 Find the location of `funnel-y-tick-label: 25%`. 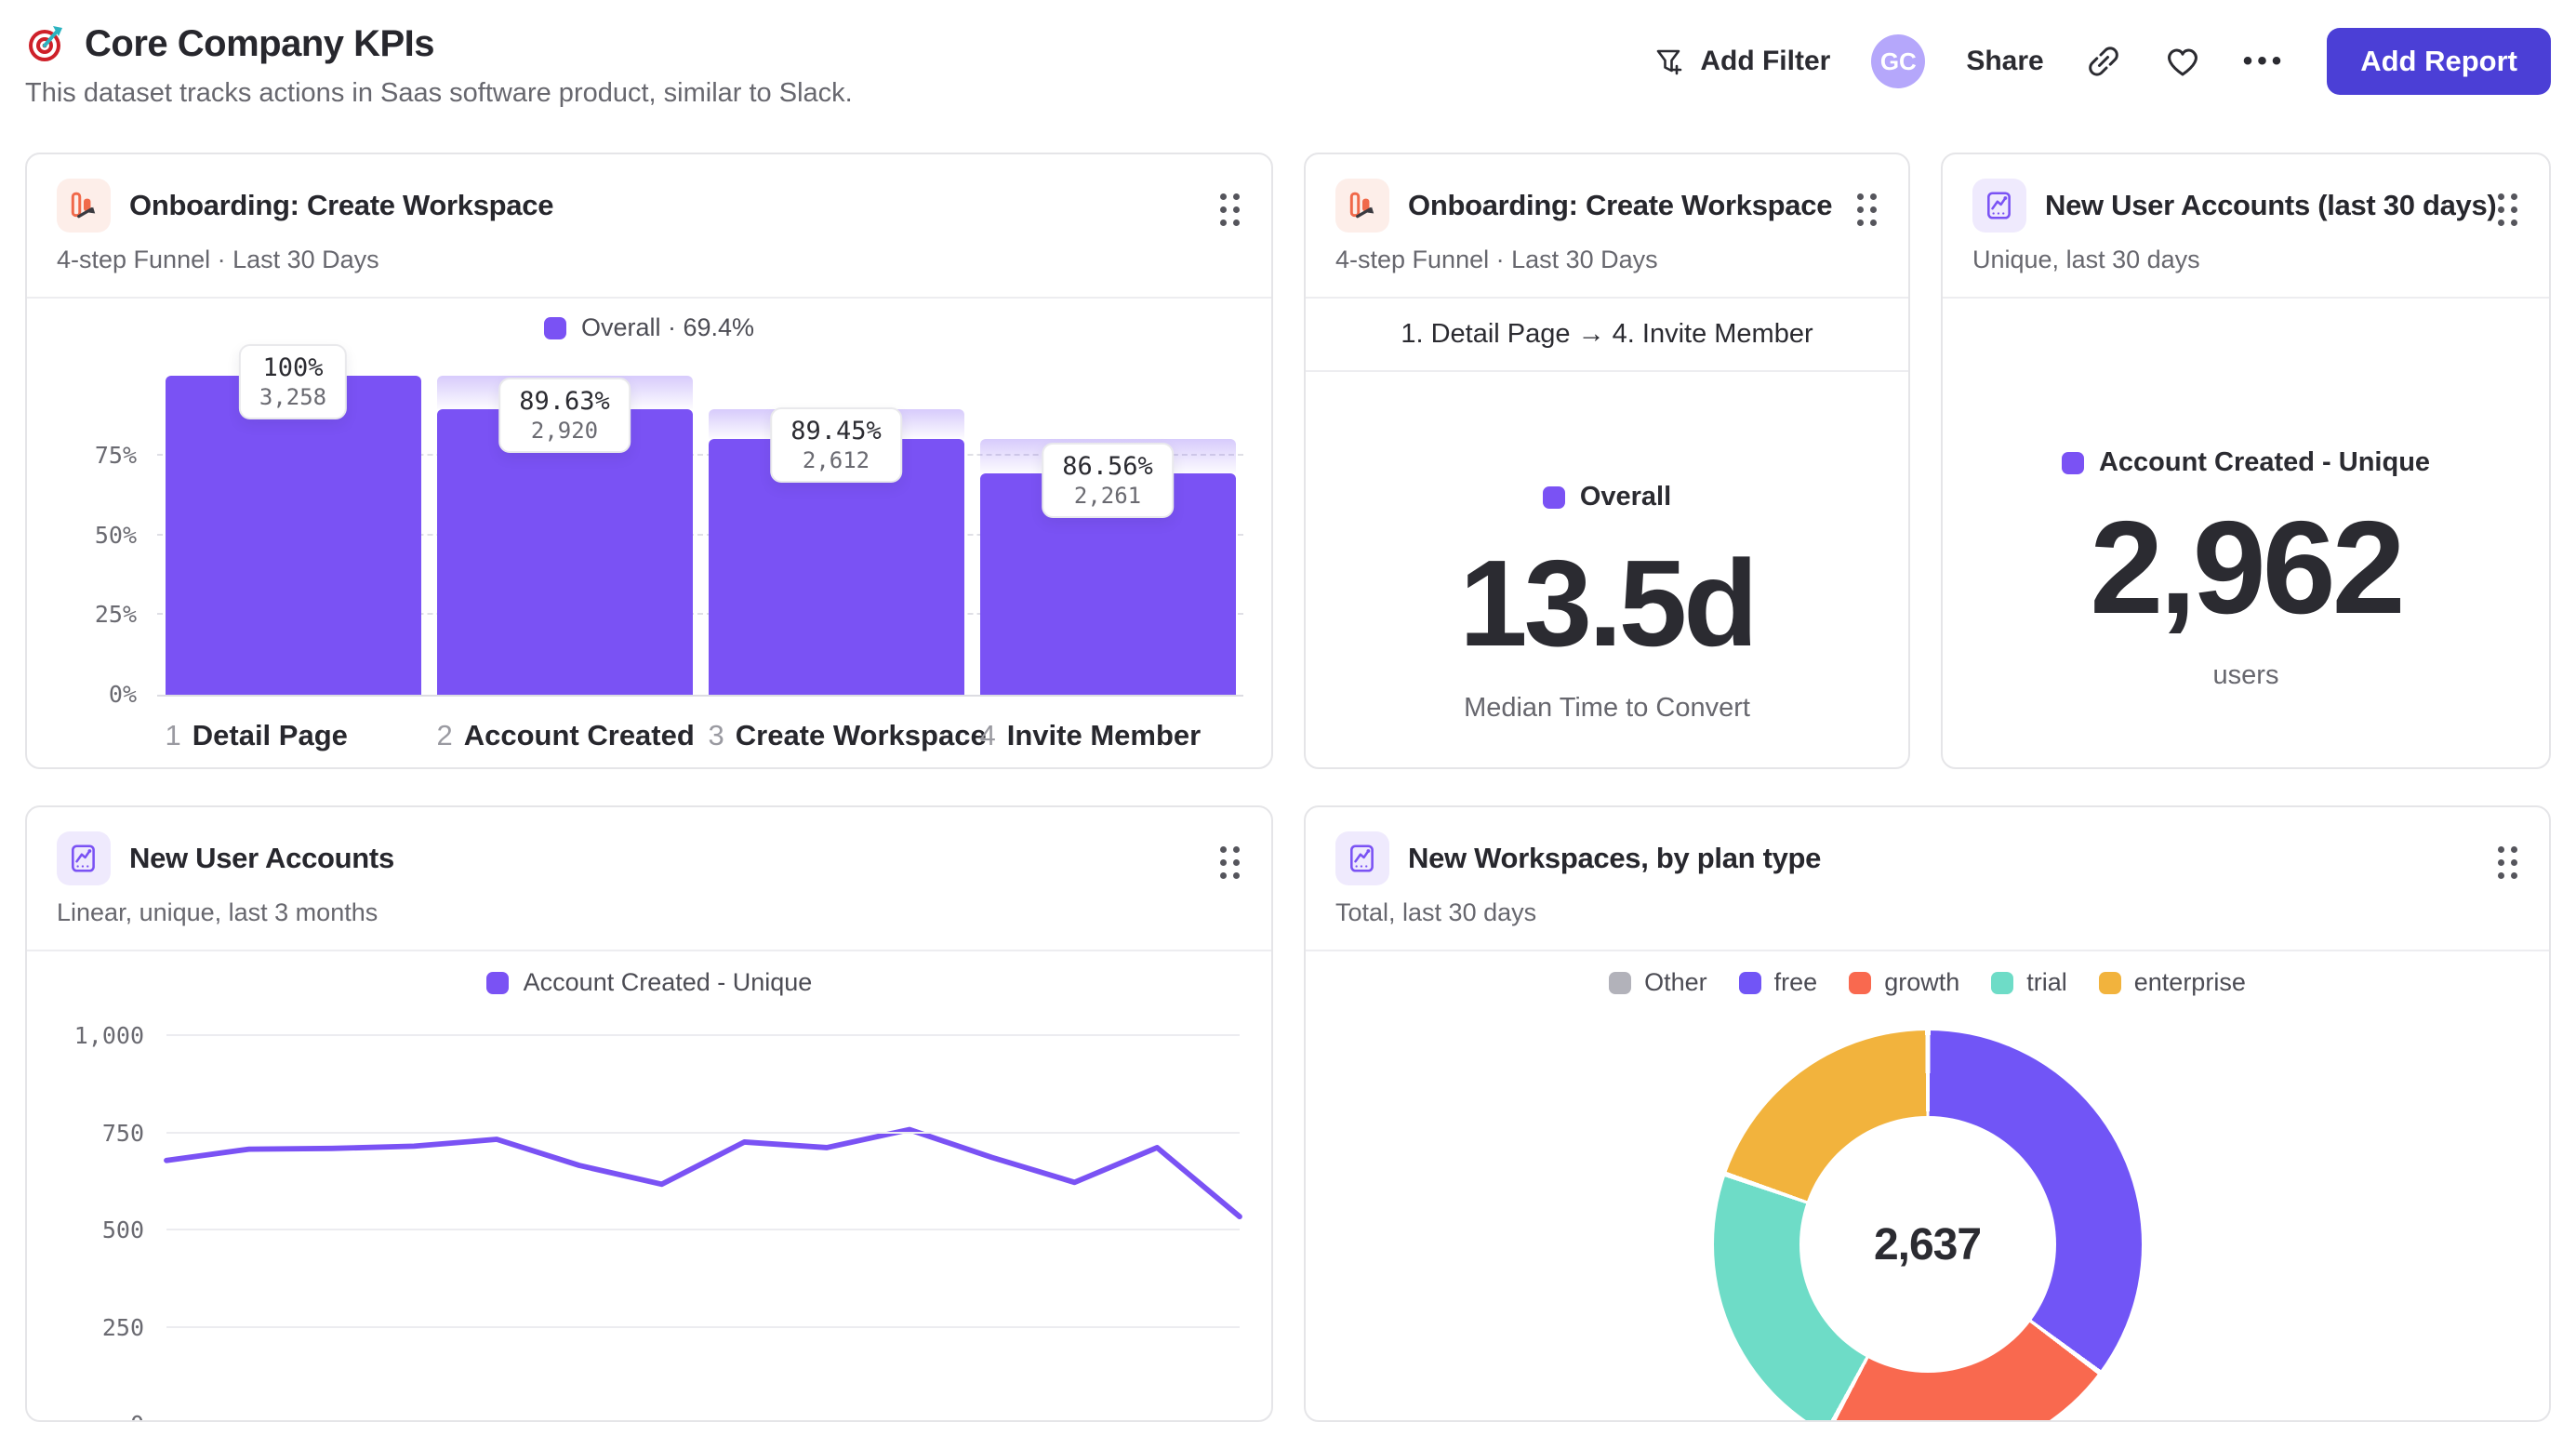

funnel-y-tick-label: 25% is located at coordinates (115, 615).